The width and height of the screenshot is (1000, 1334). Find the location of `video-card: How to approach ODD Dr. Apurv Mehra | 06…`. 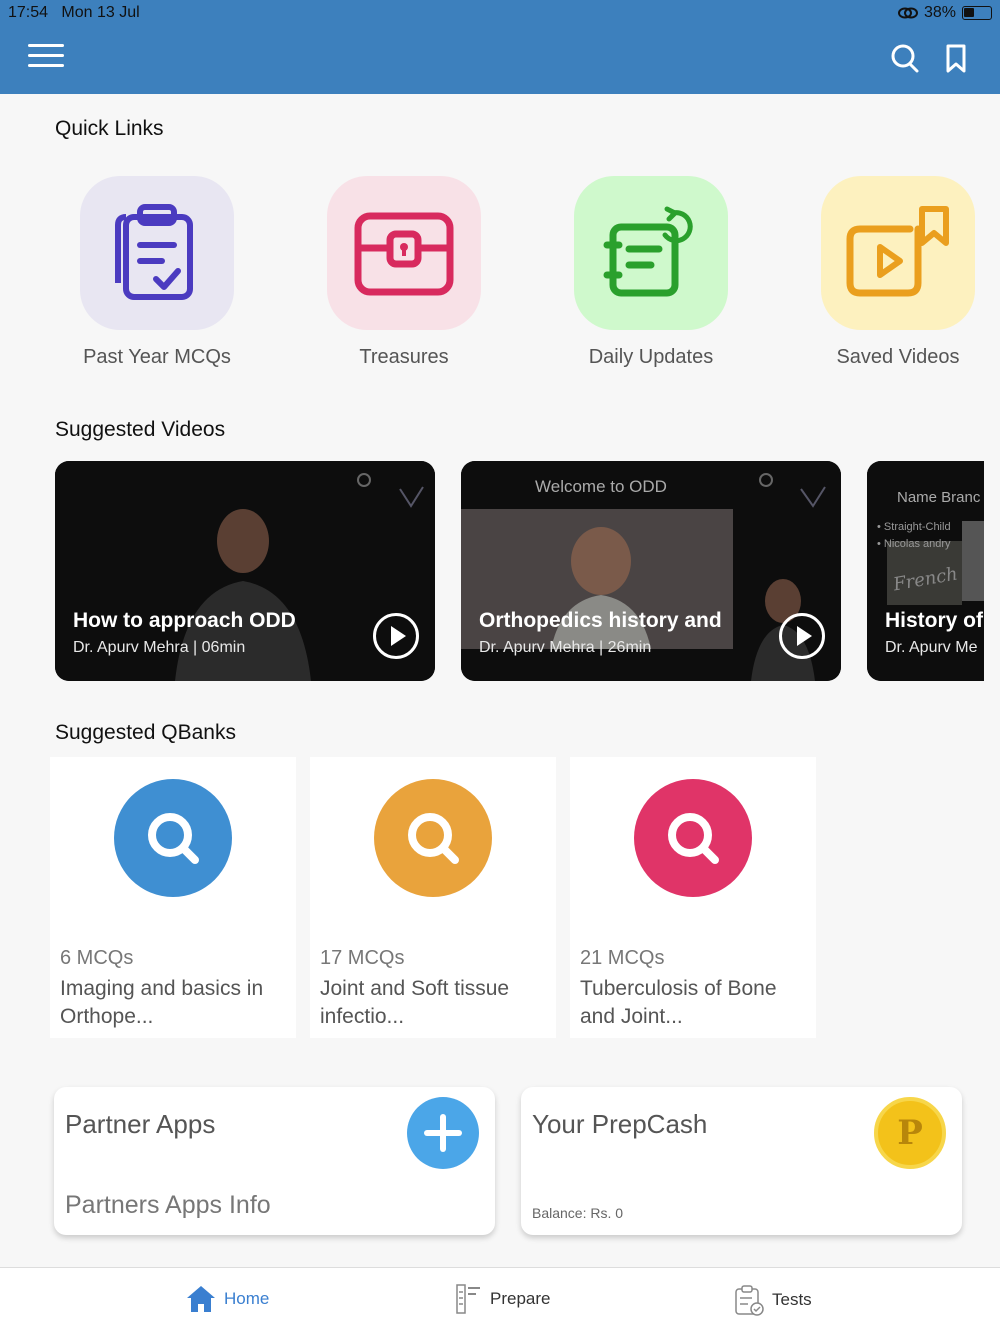

video-card: How to approach ODD Dr. Apurv Mehra | 06… is located at coordinates (245, 571).